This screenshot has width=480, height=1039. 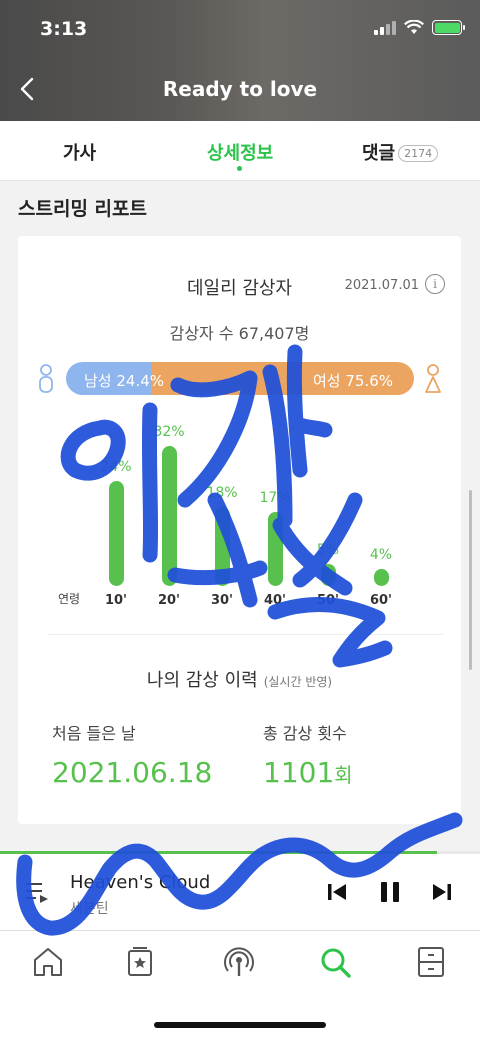 I want to click on previous-track-icon, so click(x=337, y=892).